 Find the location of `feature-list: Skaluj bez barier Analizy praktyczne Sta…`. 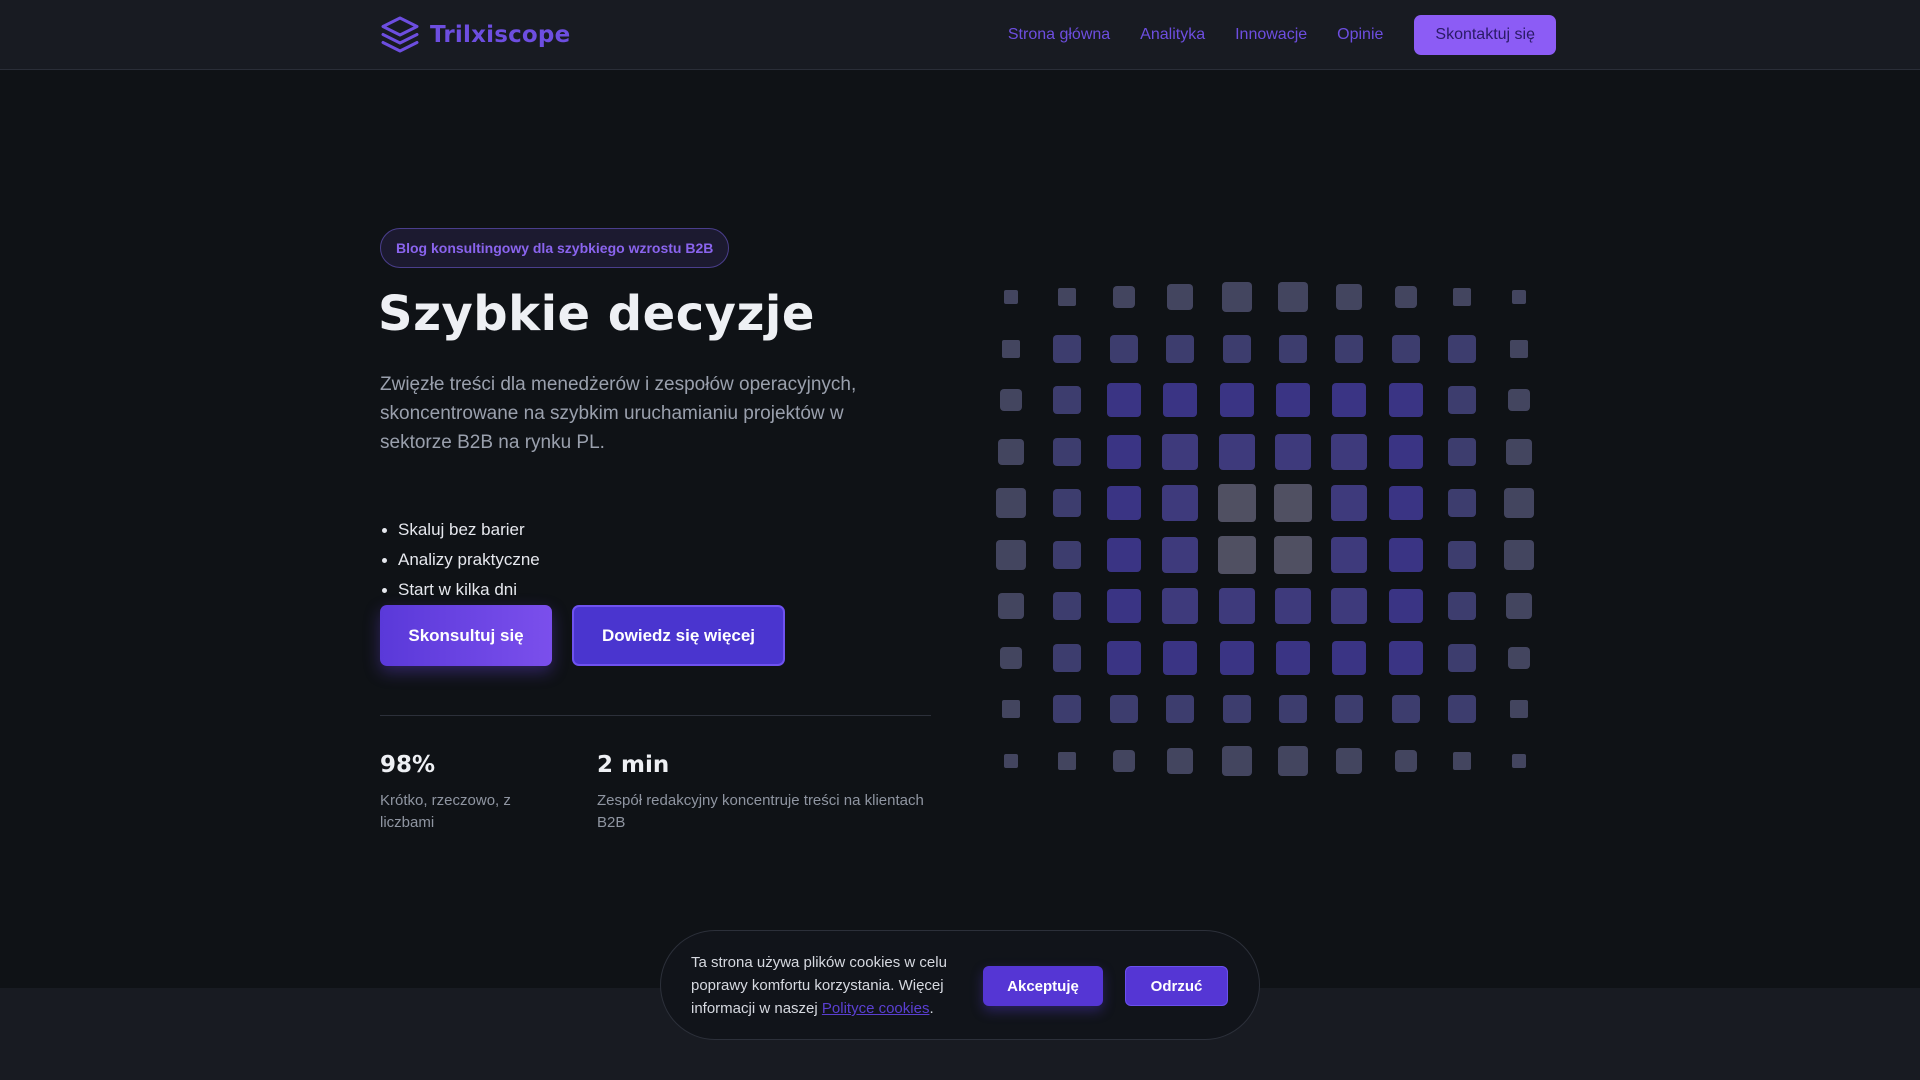

feature-list: Skaluj bez barier Analizy praktyczne Sta… is located at coordinates (460, 560).